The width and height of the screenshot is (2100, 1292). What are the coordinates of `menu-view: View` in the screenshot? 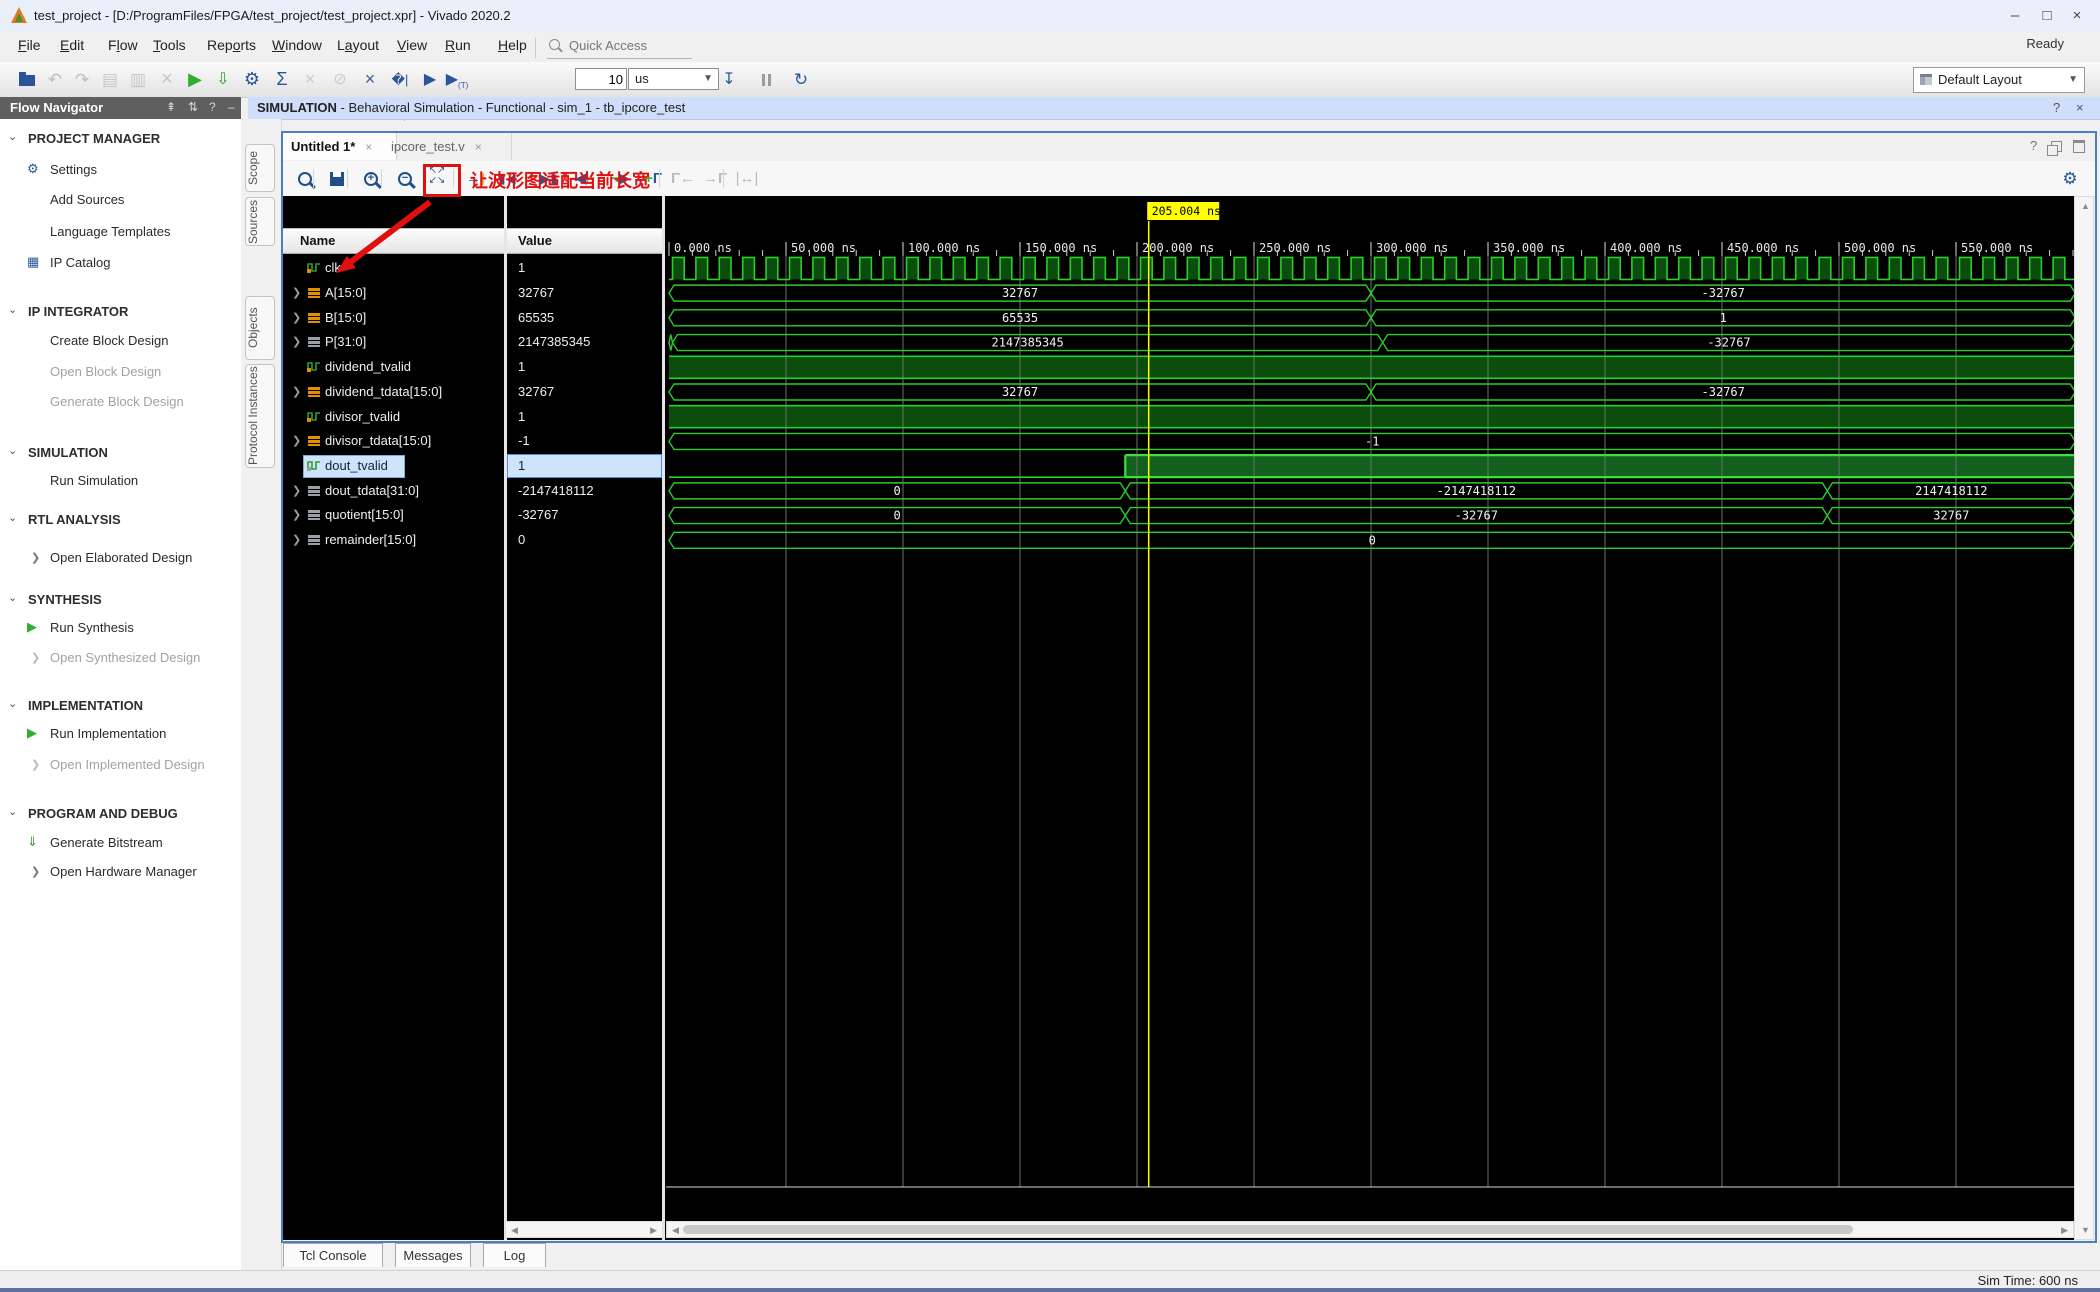 It's located at (412, 45).